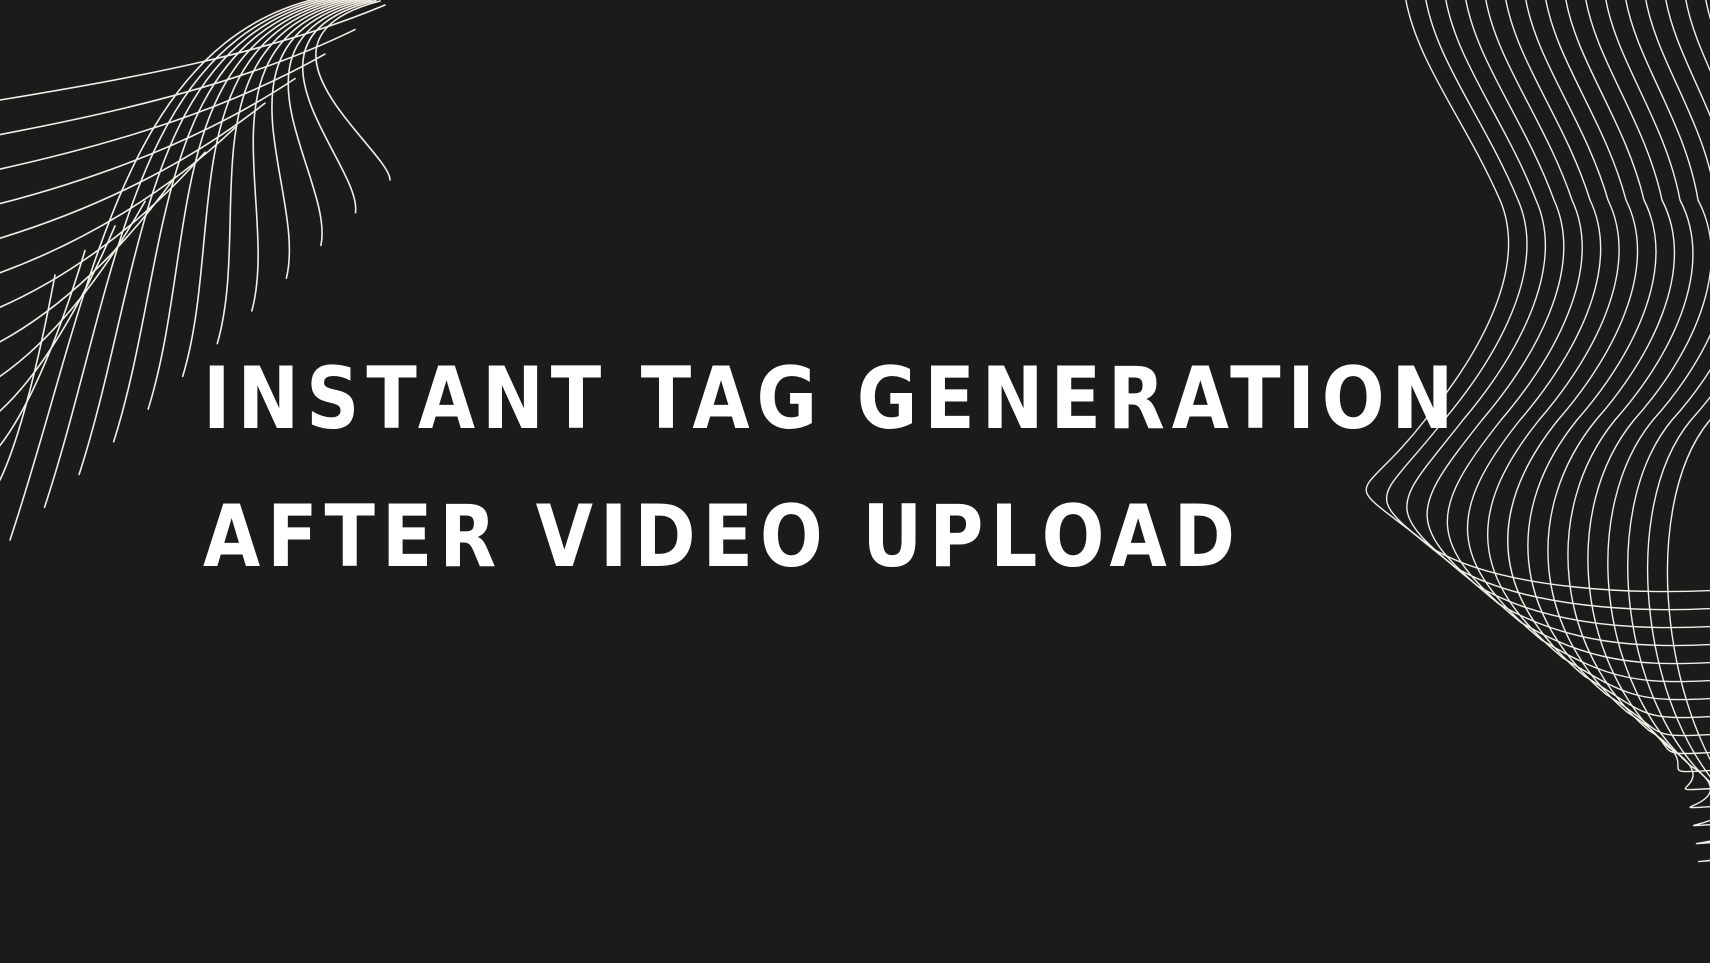 This screenshot has height=963, width=1710. What do you see at coordinates (722, 537) in the screenshot?
I see `title-line-2: AFTER VIDEO UPLOAD` at bounding box center [722, 537].